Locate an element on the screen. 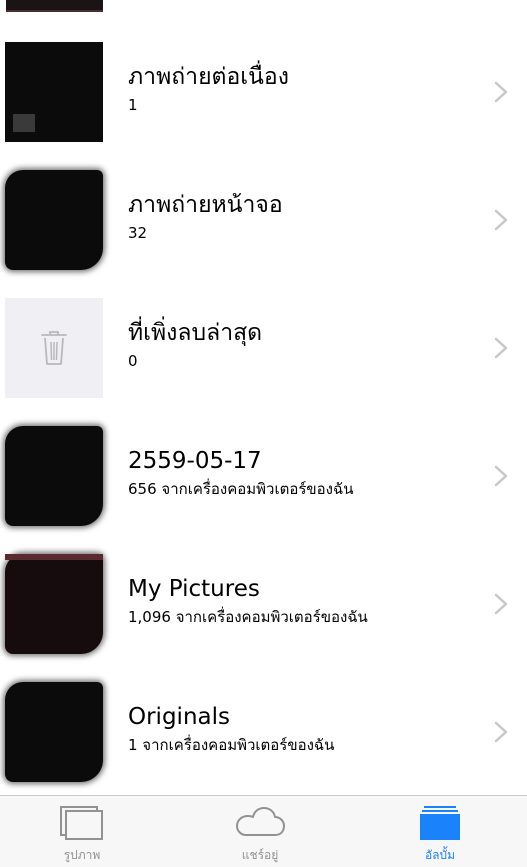 The width and height of the screenshot is (527, 867). album-count: 1 จากเครื่องคอมพิวเตอร์ของฉัน is located at coordinates (231, 745).